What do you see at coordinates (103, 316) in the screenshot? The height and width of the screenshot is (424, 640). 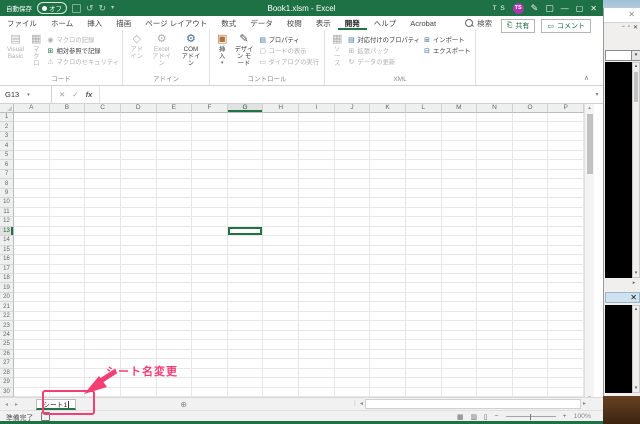 I see `cell-C22` at bounding box center [103, 316].